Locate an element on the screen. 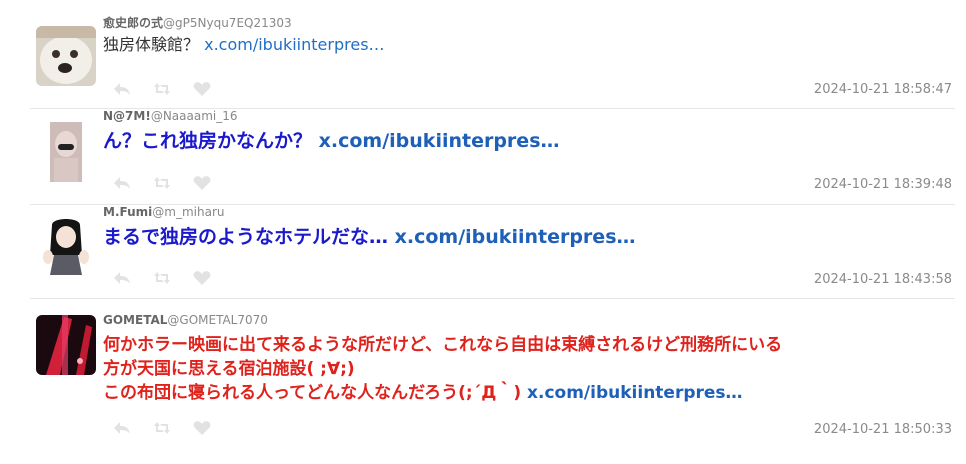 This screenshot has width=966, height=464. author-name: N@7M! is located at coordinates (127, 116).